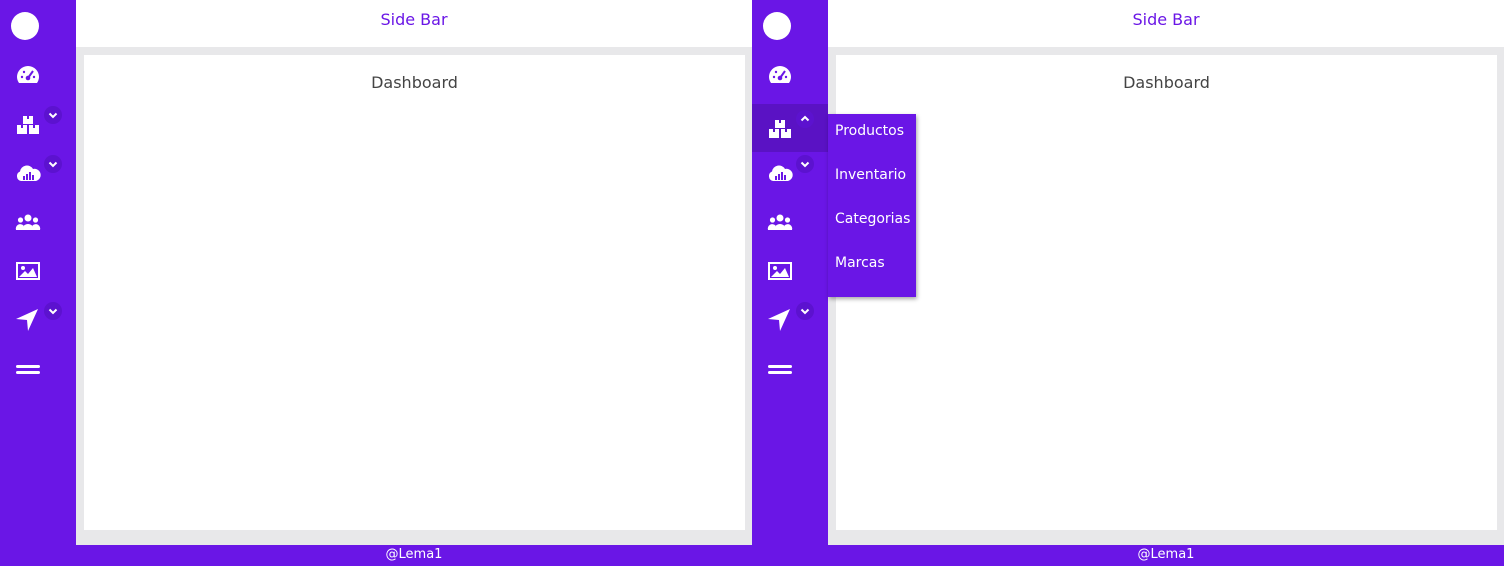 The width and height of the screenshot is (1504, 566). Describe the element at coordinates (870, 175) in the screenshot. I see `submenu-item-inventario: Inventario` at that location.